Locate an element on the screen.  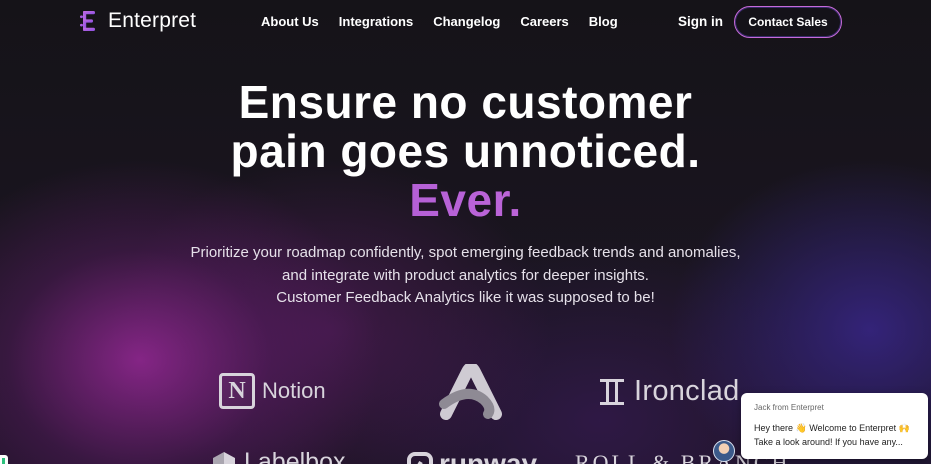
chat-message-line-1: Hey there 👋 Welcome to Enterpret 🙌 is located at coordinates (832, 428).